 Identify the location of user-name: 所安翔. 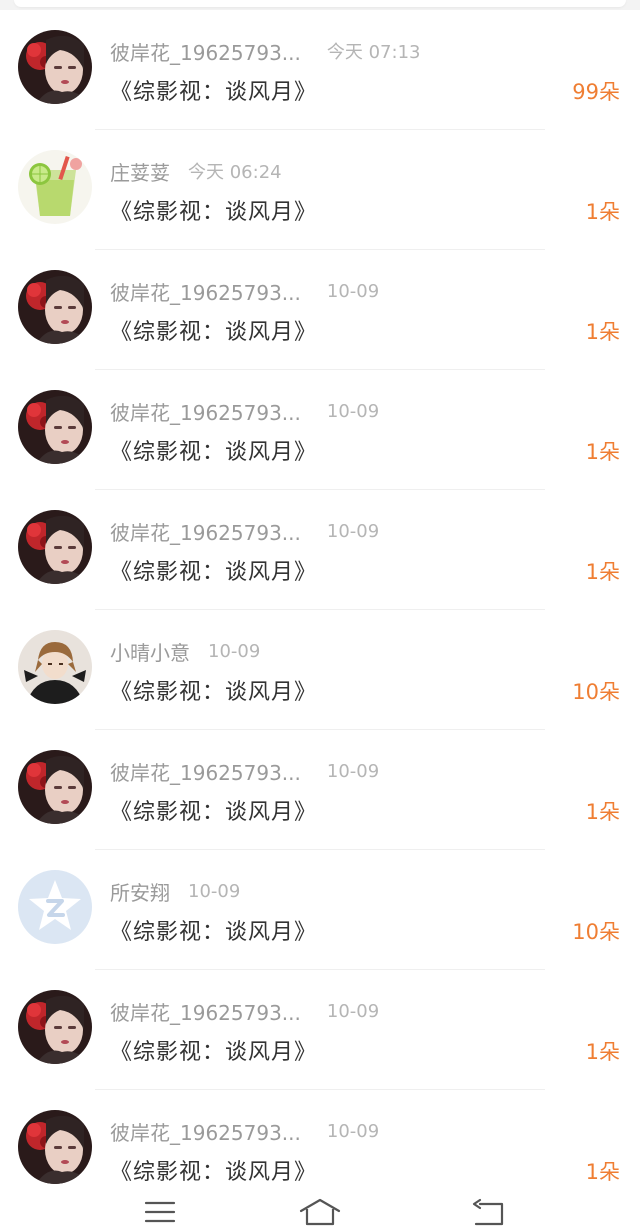
(140, 891).